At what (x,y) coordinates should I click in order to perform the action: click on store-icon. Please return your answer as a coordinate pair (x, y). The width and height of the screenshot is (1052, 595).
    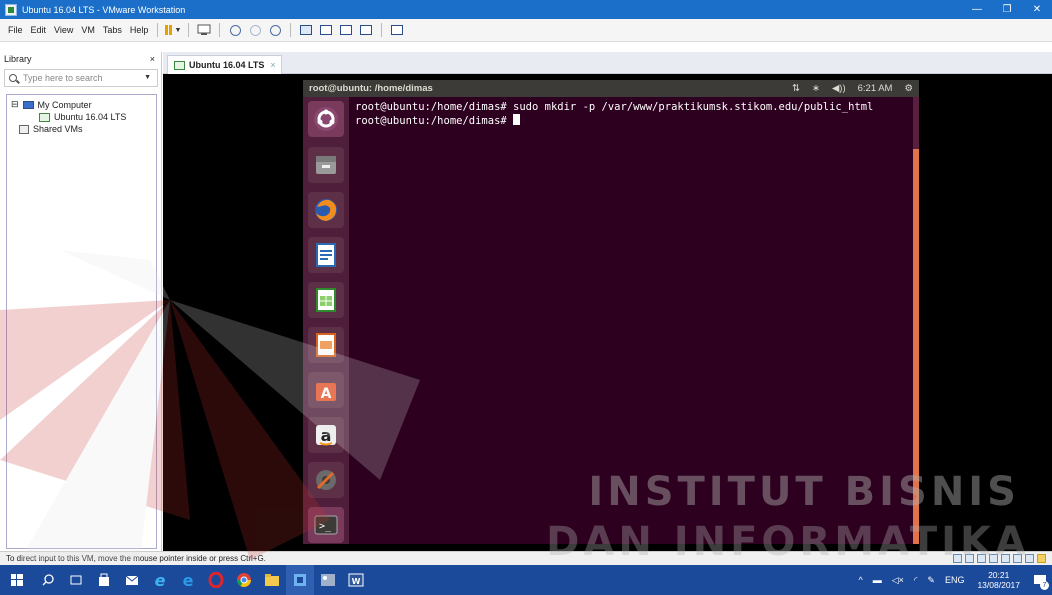
    Looking at the image, I should click on (104, 579).